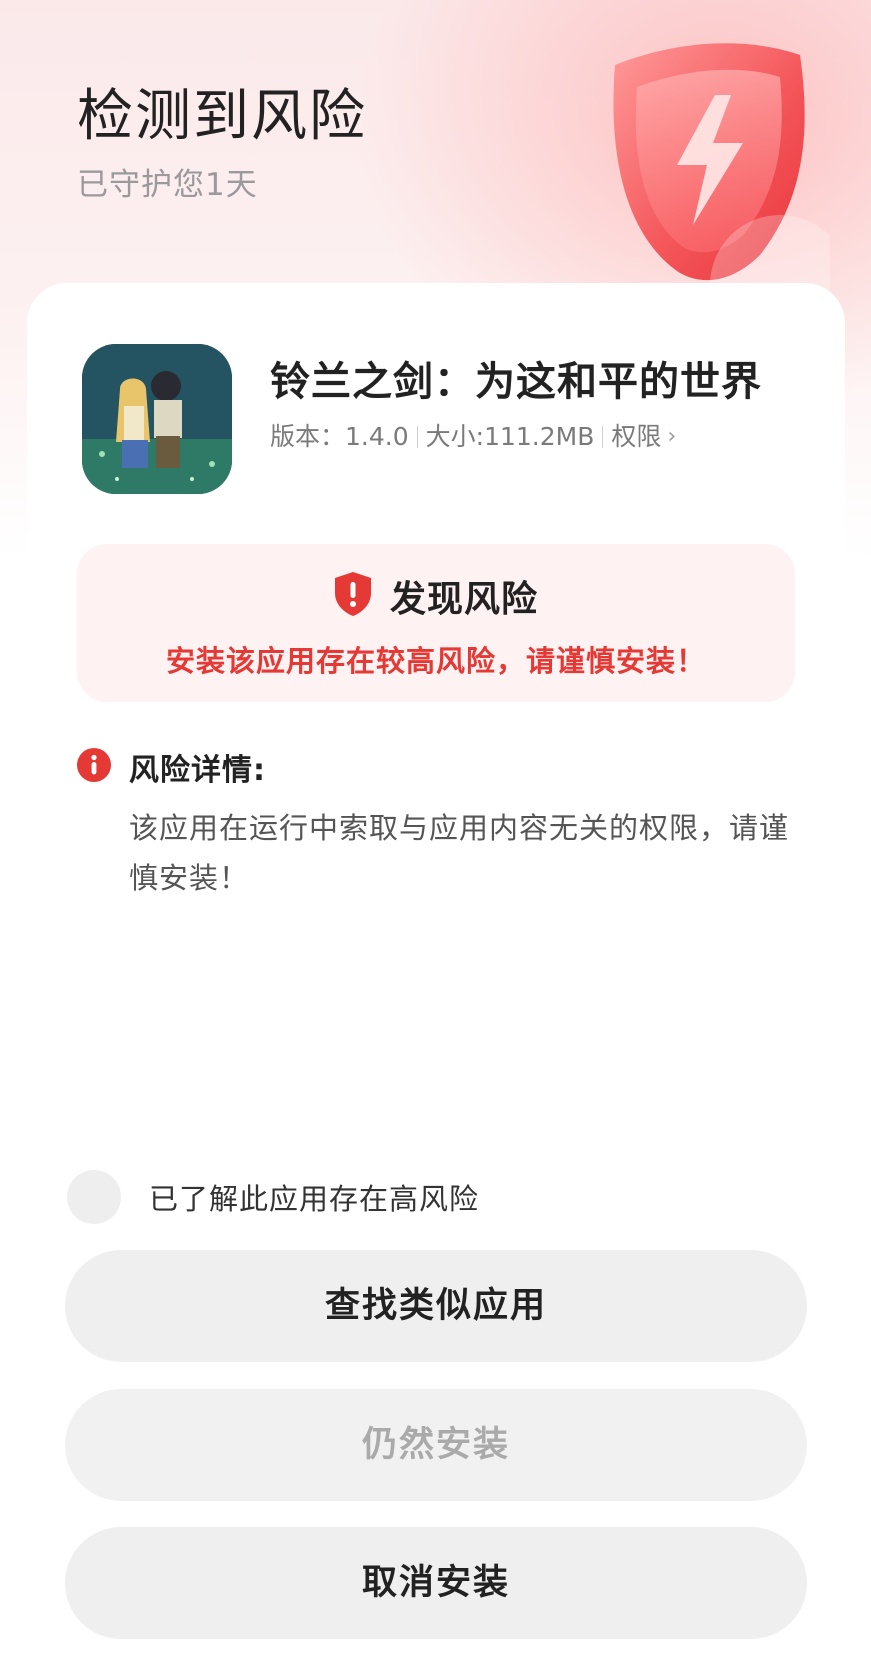 The image size is (871, 1663). What do you see at coordinates (314, 1199) in the screenshot?
I see `acknowledge-label: 已了解此应用存在高风险` at bounding box center [314, 1199].